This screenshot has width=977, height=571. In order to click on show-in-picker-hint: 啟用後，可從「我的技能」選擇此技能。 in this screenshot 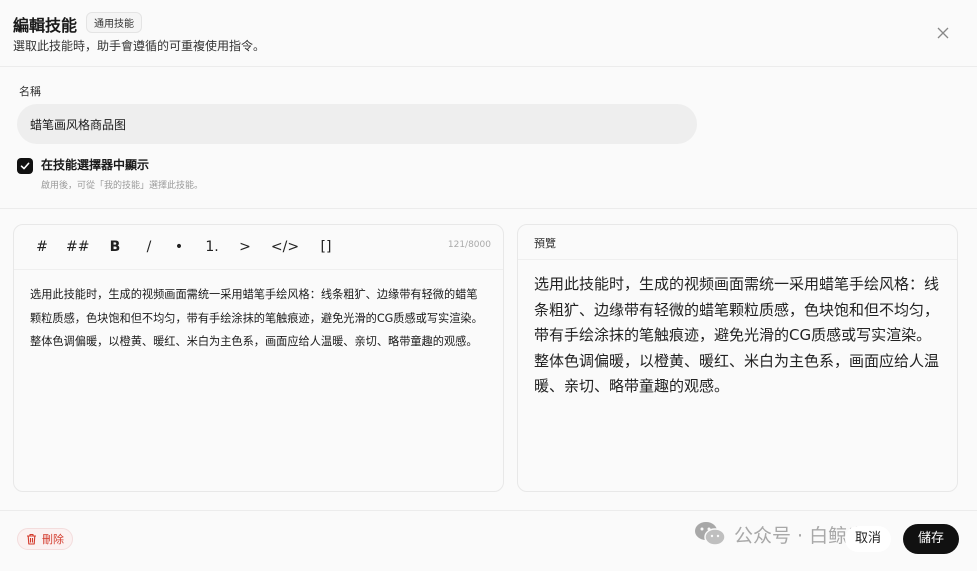, I will do `click(122, 186)`.